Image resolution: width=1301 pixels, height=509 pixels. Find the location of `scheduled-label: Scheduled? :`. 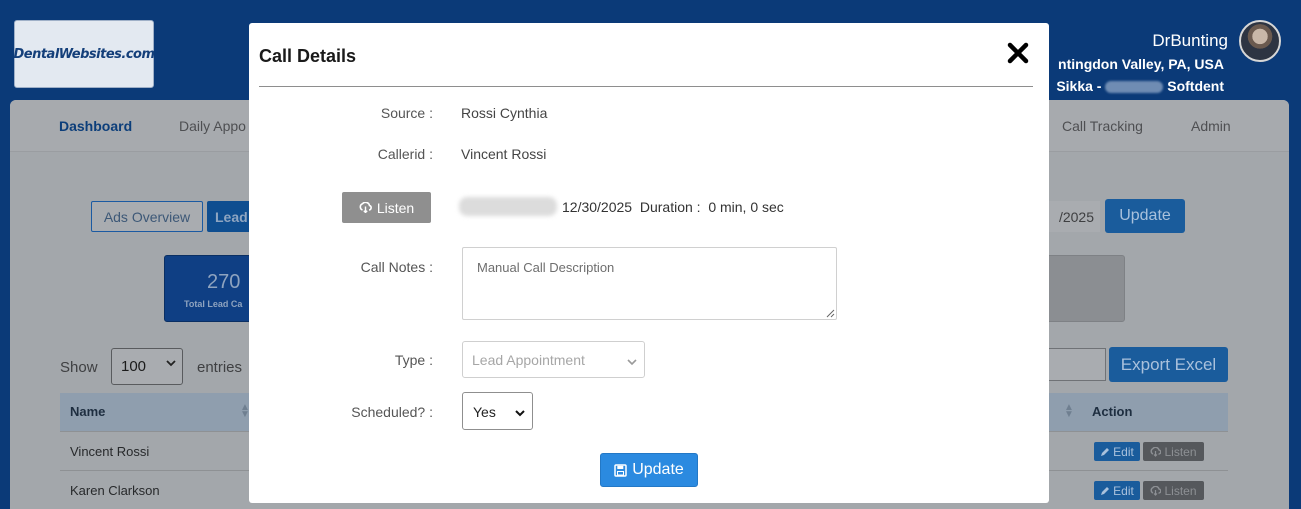

scheduled-label: Scheduled? : is located at coordinates (392, 412).